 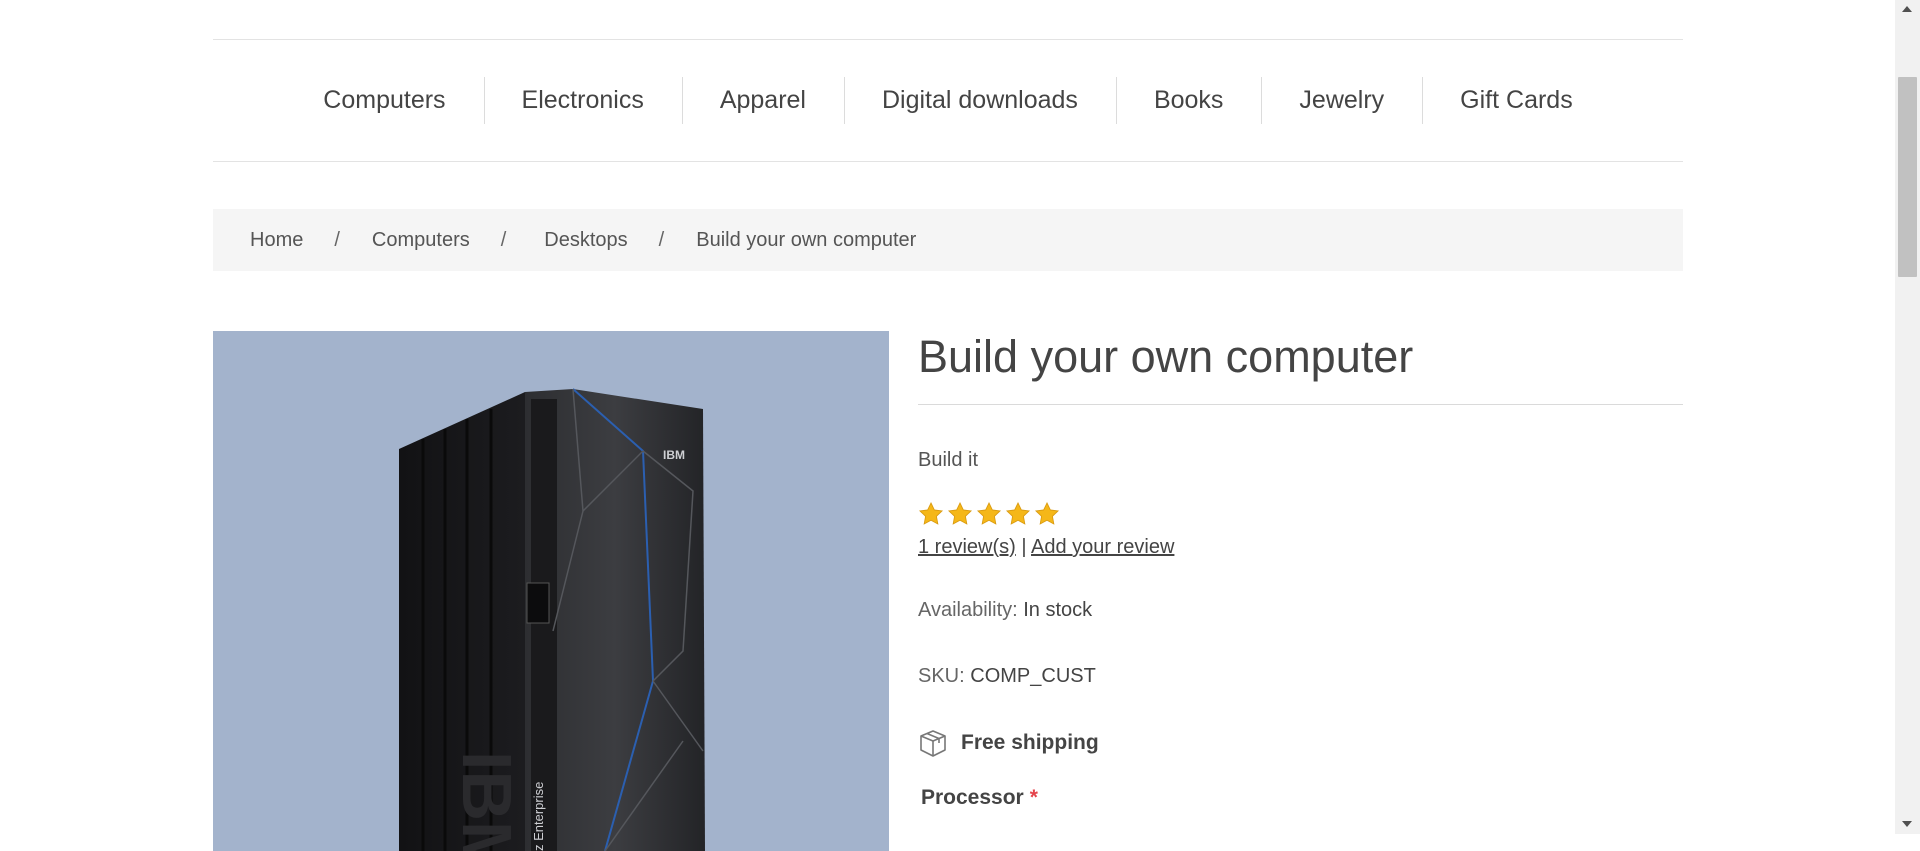 What do you see at coordinates (1030, 742) in the screenshot?
I see `free-shipping-label: Free shipping` at bounding box center [1030, 742].